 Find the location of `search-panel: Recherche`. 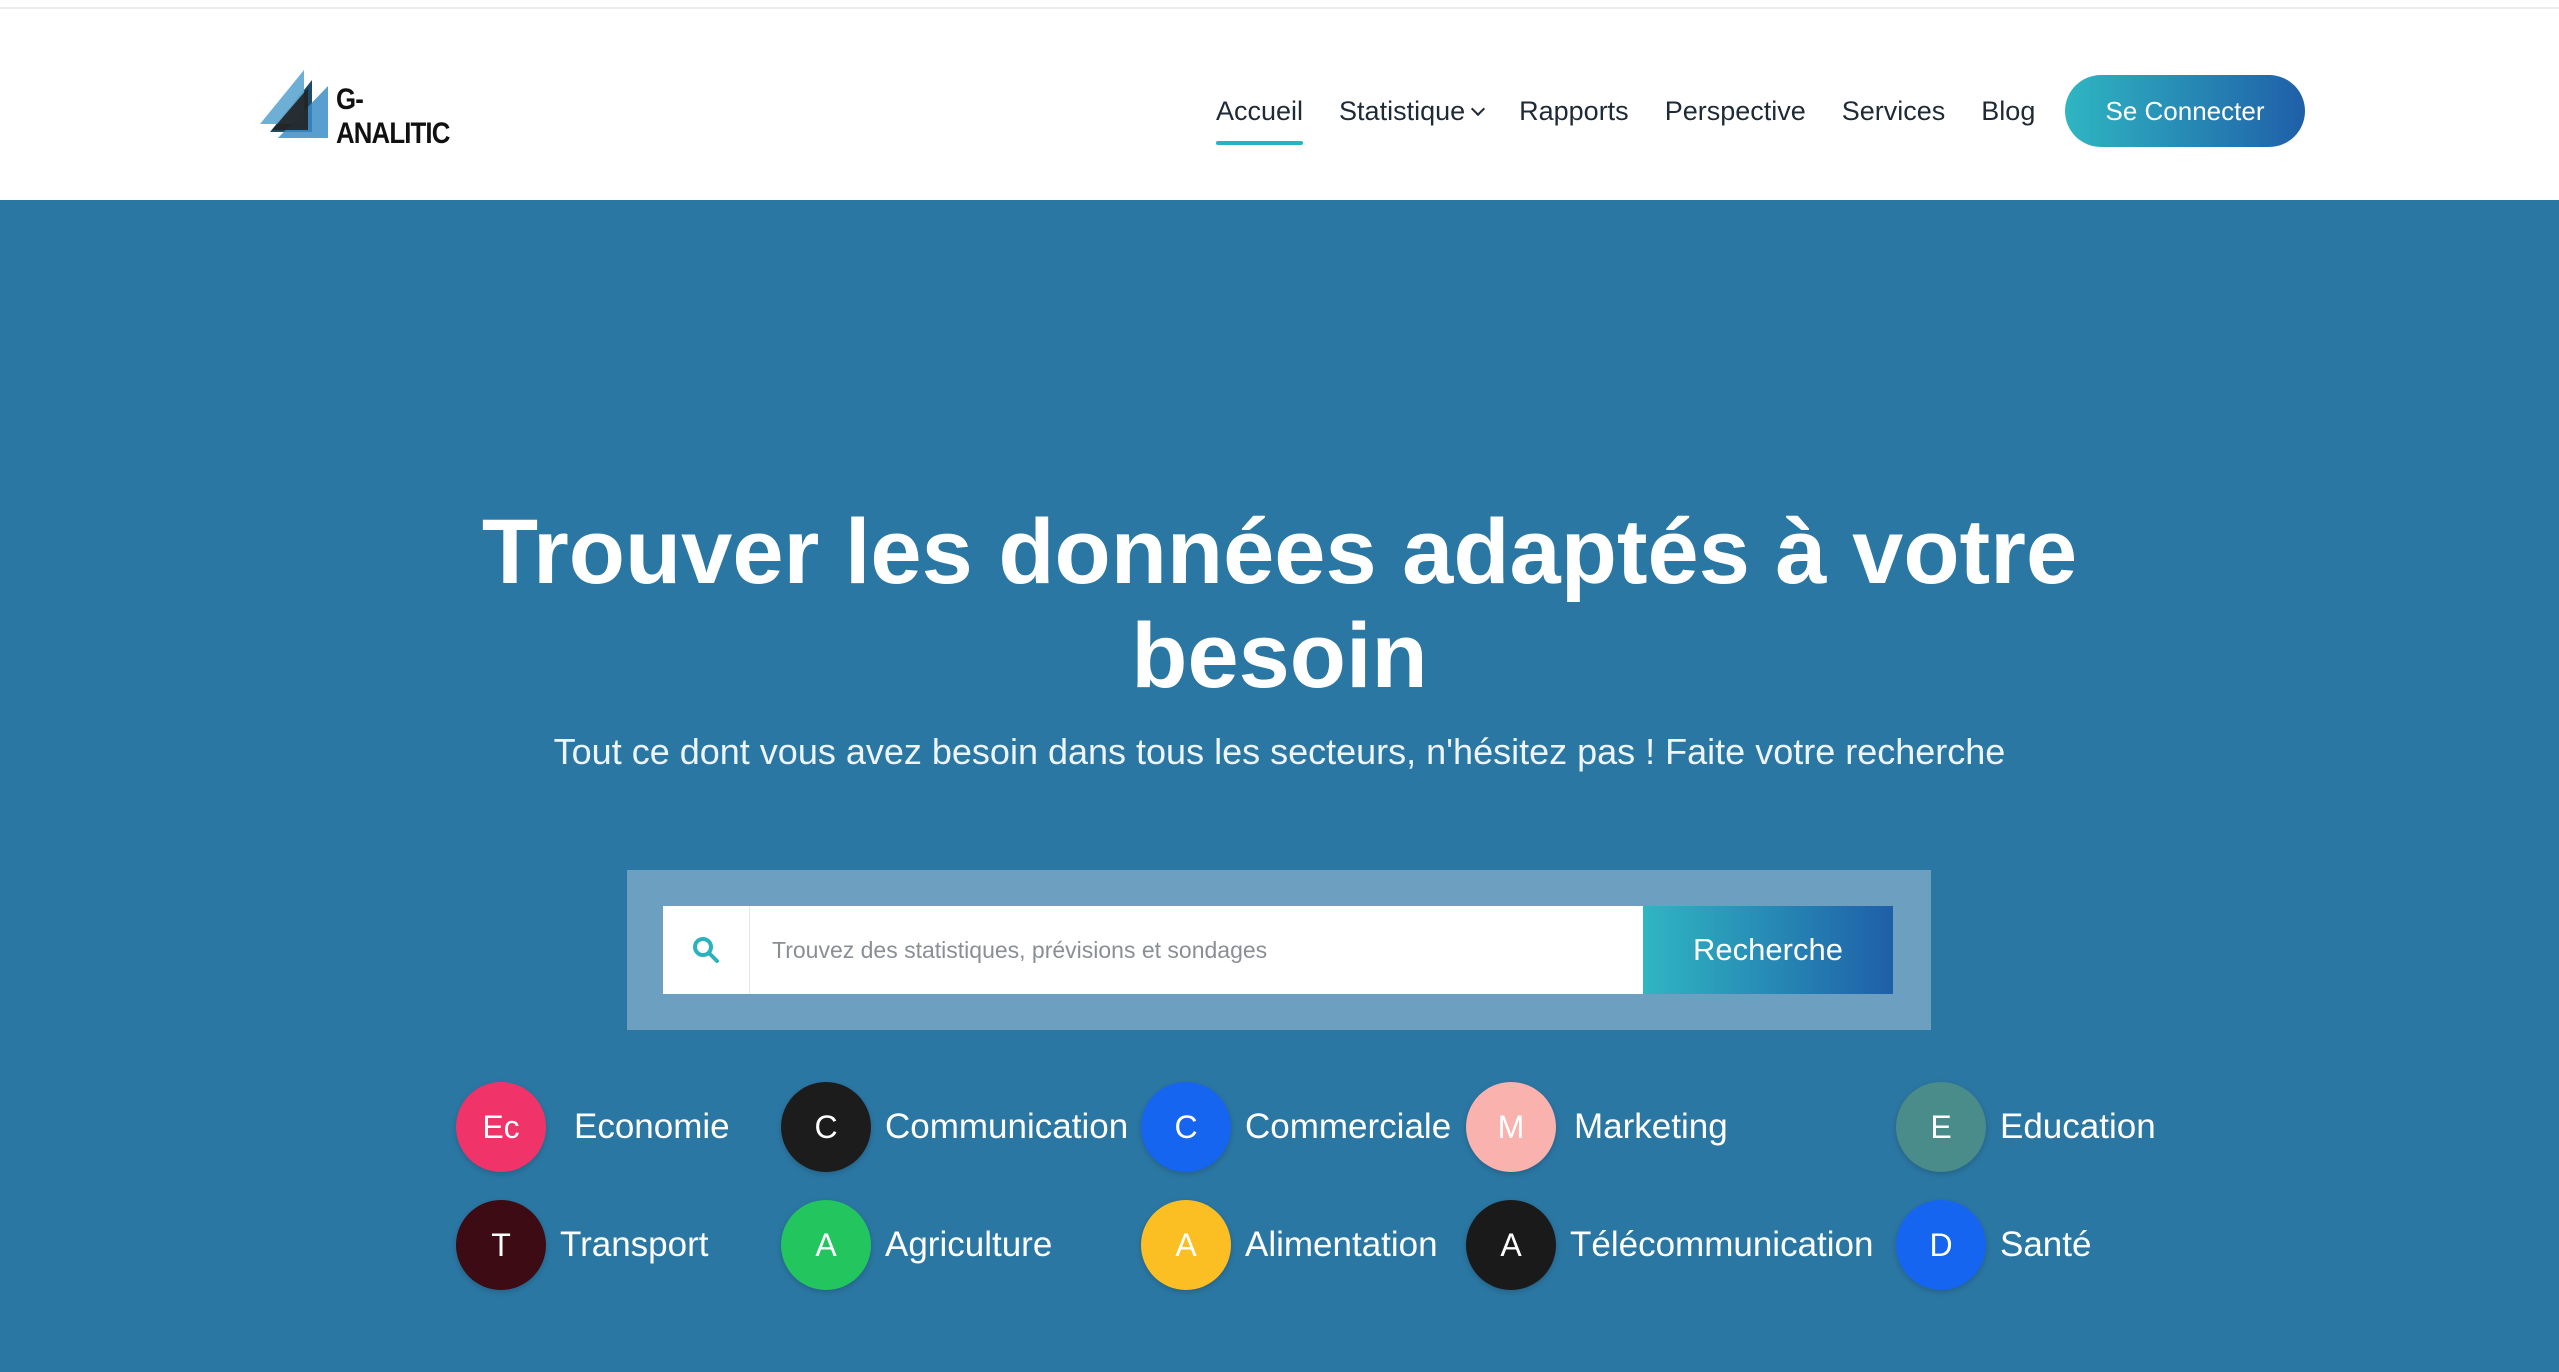

search-panel: Recherche is located at coordinates (1279, 950).